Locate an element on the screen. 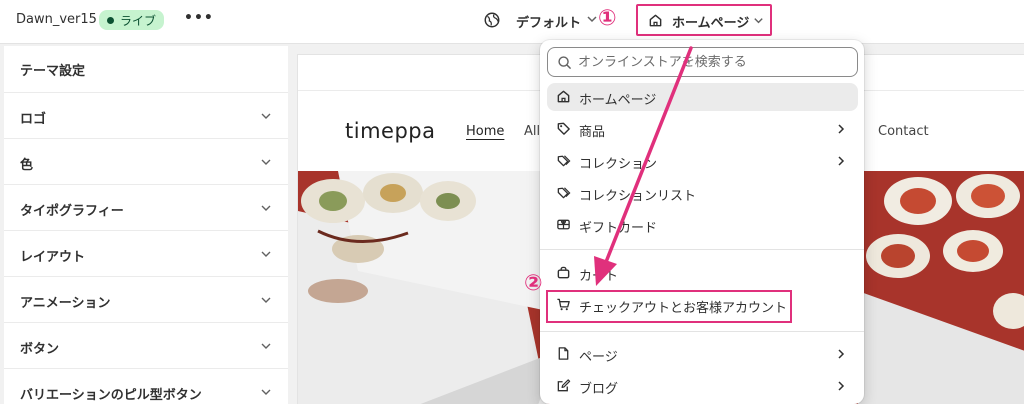 The width and height of the screenshot is (1024, 404). settings-row-logo: ロゴ is located at coordinates (146, 115).